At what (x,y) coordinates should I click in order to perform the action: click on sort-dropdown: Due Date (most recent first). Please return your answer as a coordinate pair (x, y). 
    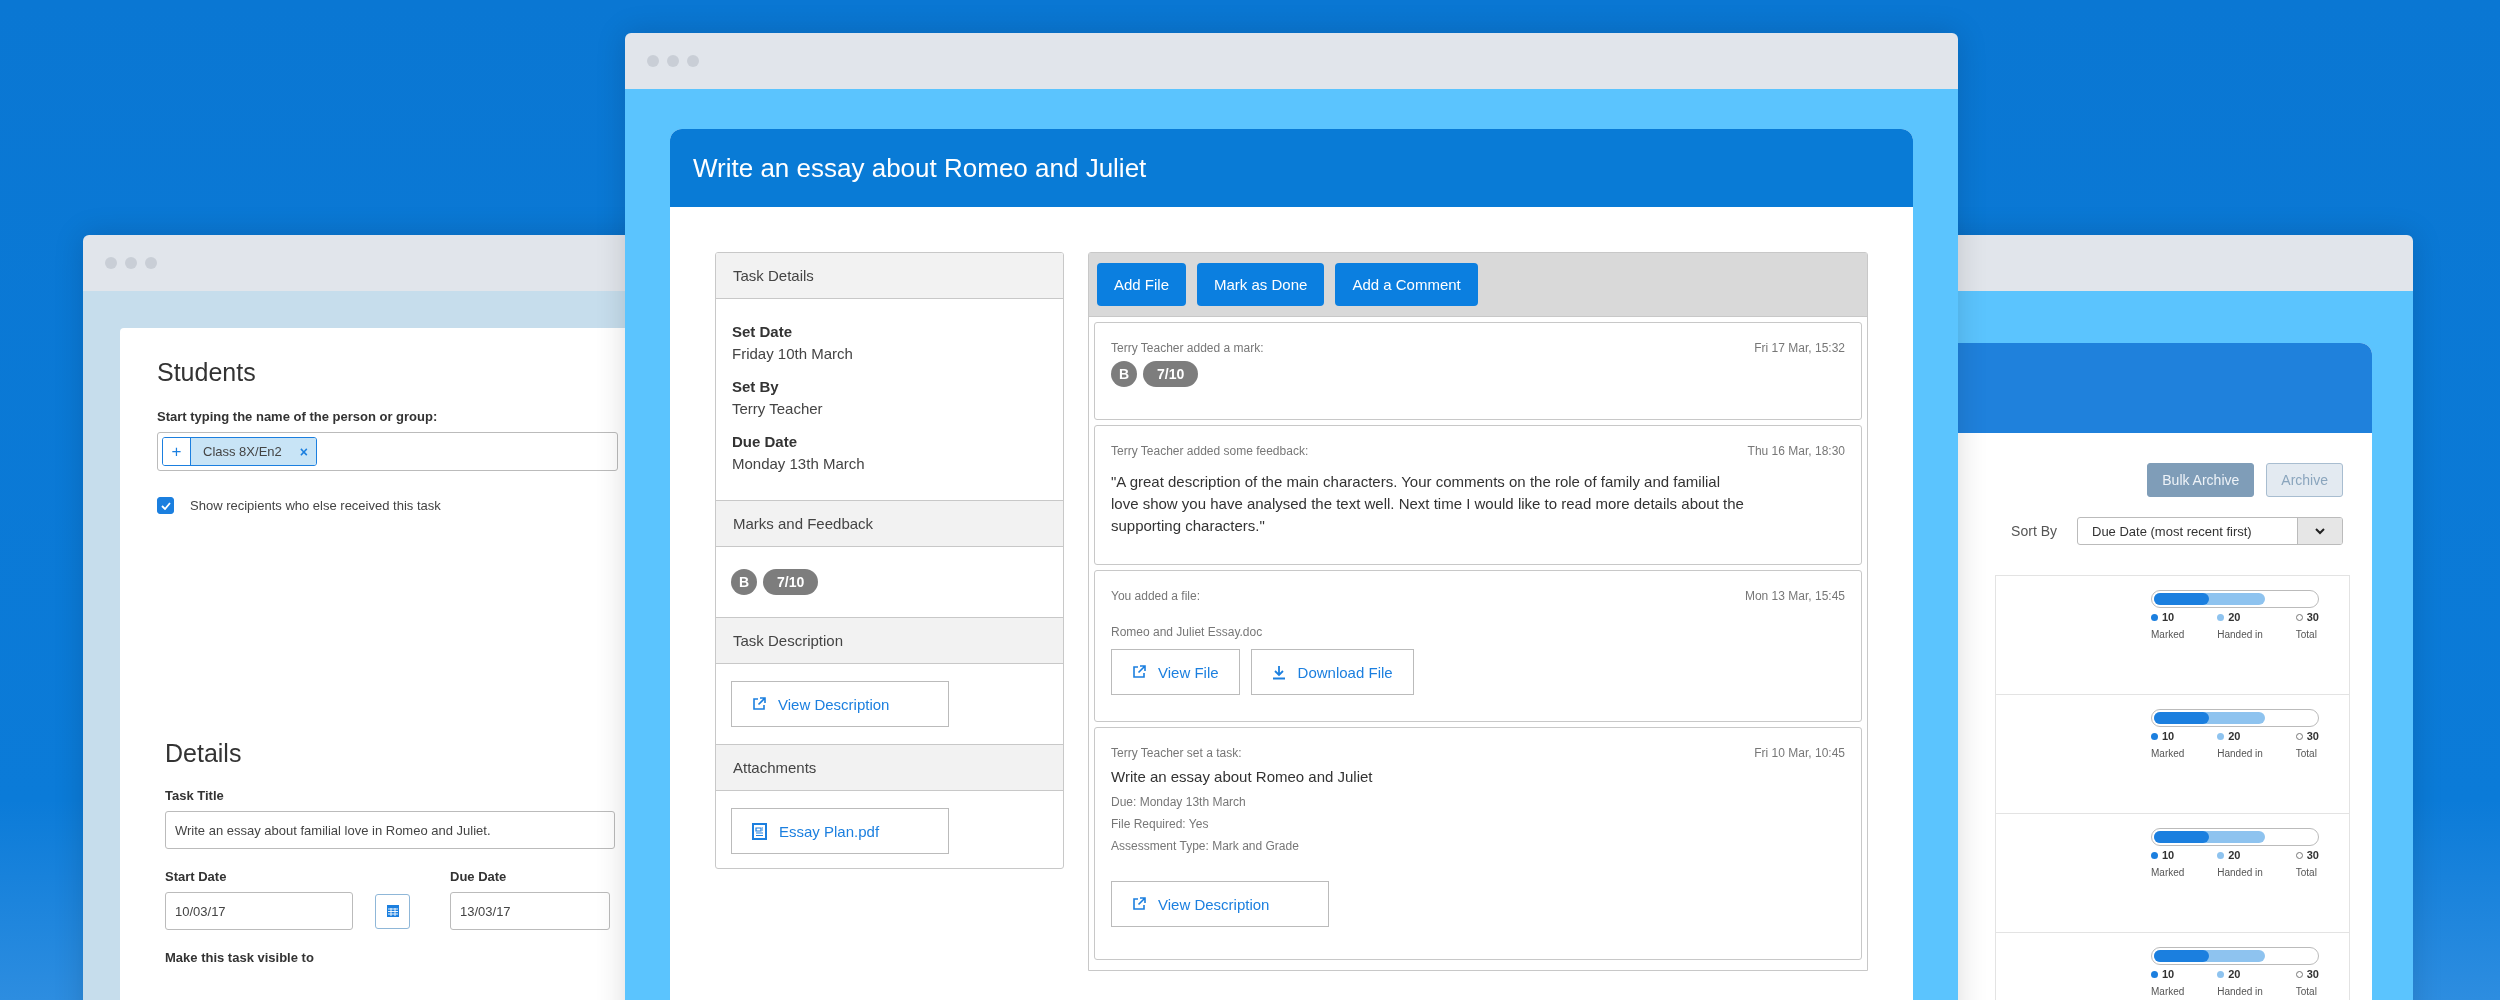
    Looking at the image, I should click on (2210, 531).